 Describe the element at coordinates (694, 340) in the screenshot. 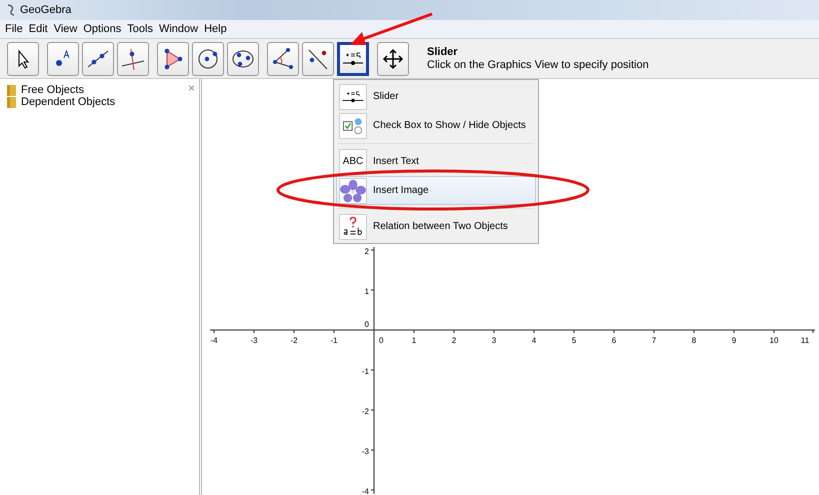

I see `axis-label: 8` at that location.